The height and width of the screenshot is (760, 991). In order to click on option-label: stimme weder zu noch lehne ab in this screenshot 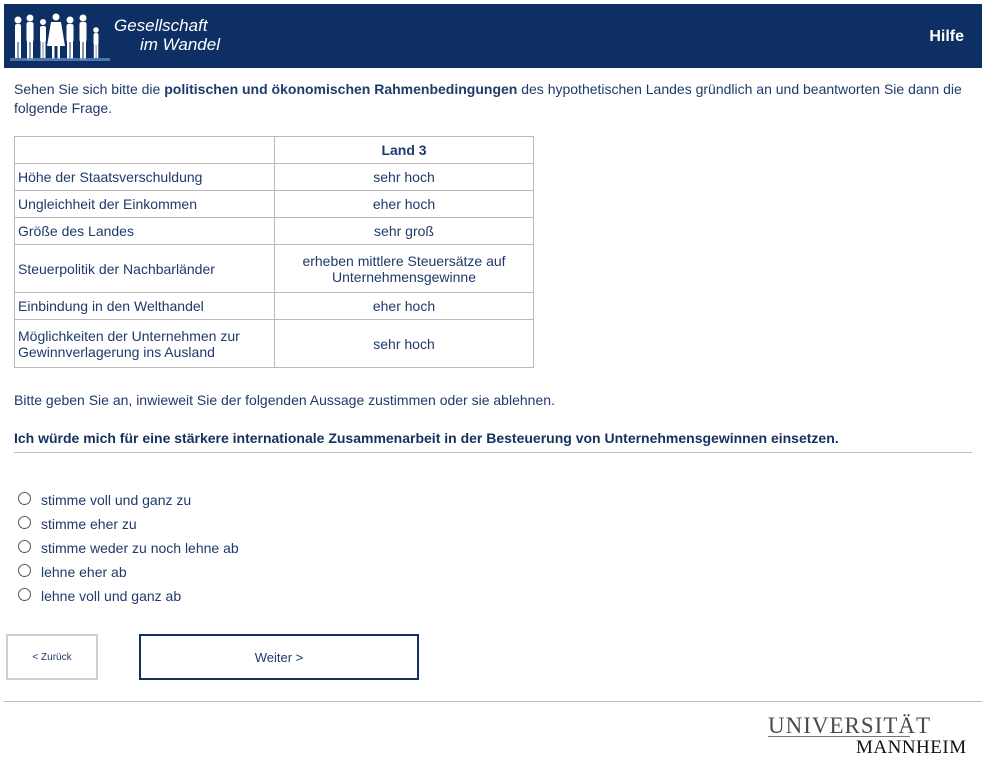, I will do `click(140, 548)`.